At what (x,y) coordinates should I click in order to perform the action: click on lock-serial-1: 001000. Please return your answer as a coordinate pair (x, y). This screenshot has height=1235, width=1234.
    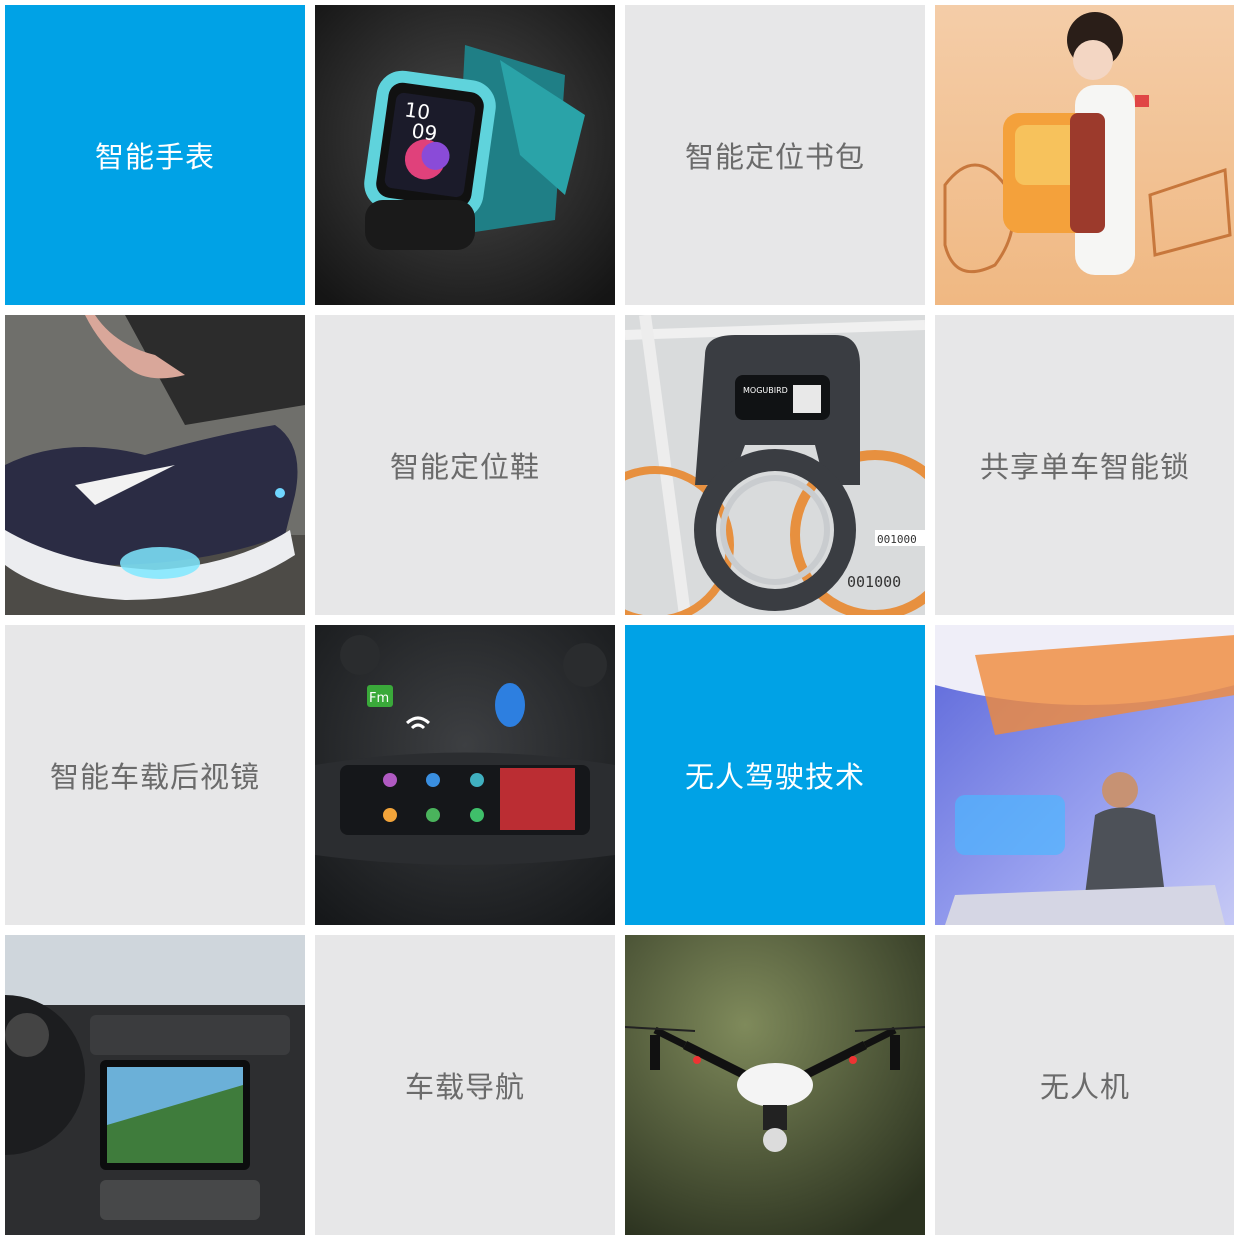
    Looking at the image, I should click on (897, 539).